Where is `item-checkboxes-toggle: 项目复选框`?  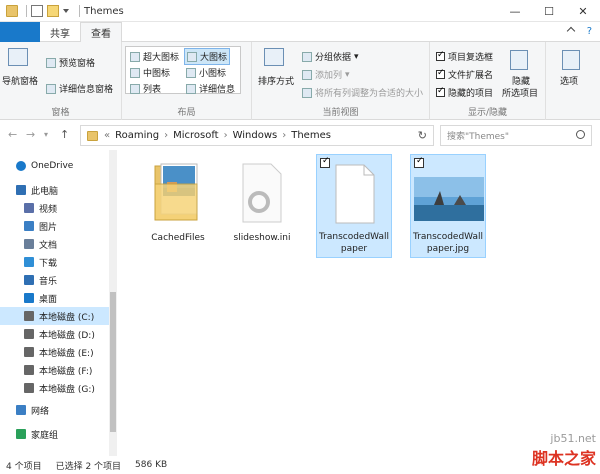
item-checkboxes-toggle: 项目复选框 is located at coordinates (464, 56).